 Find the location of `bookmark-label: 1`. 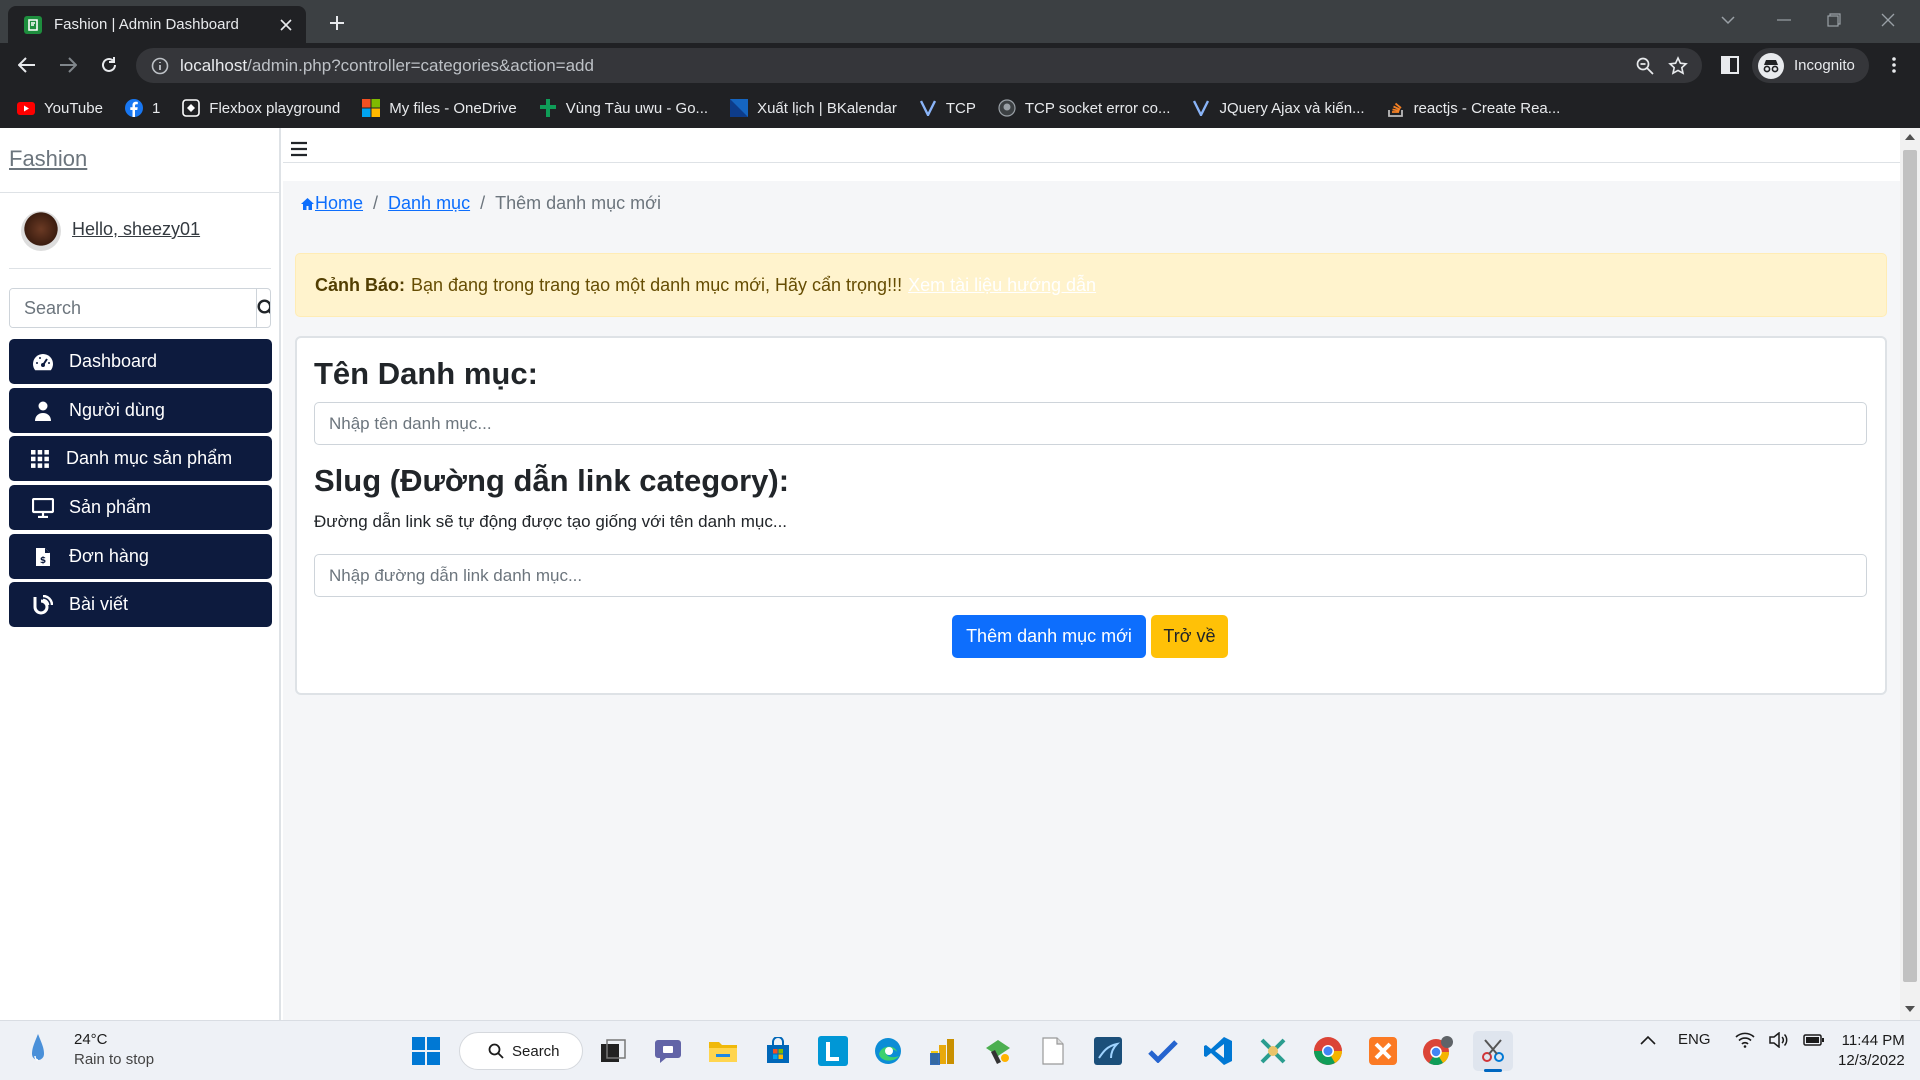

bookmark-label: 1 is located at coordinates (156, 108).